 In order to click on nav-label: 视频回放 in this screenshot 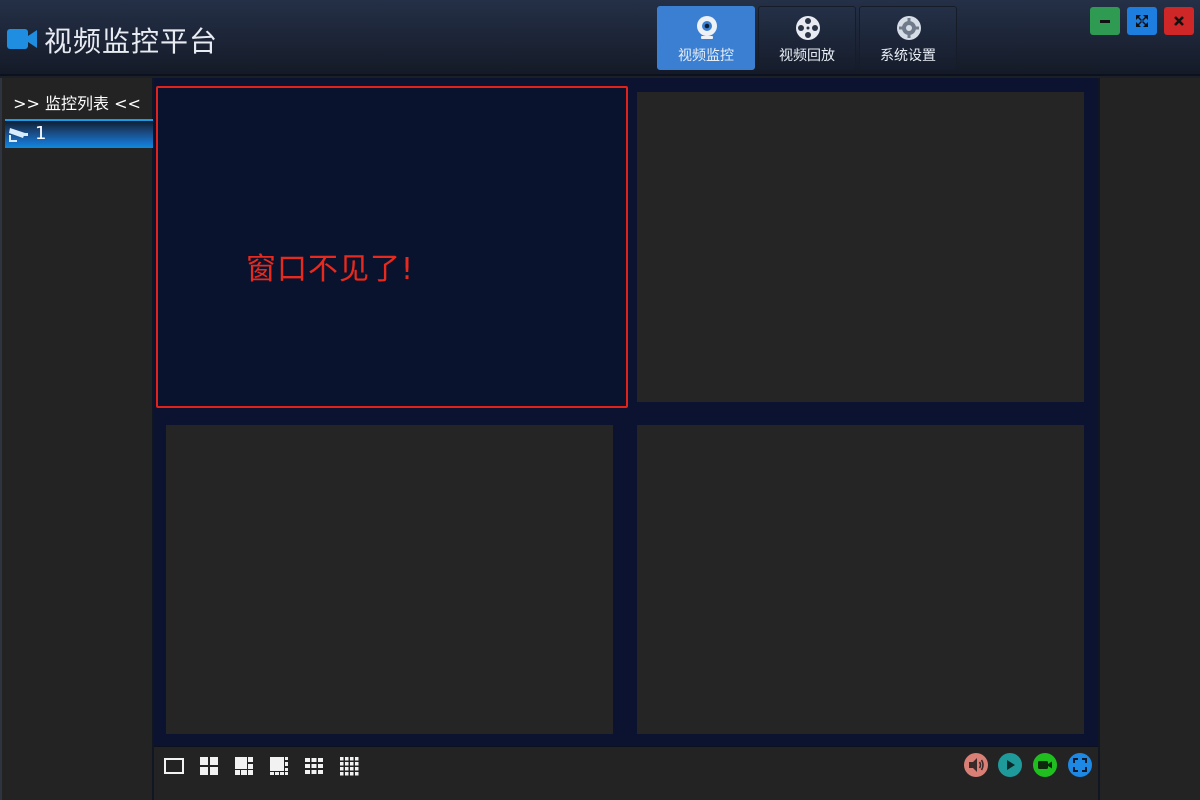, I will do `click(807, 56)`.